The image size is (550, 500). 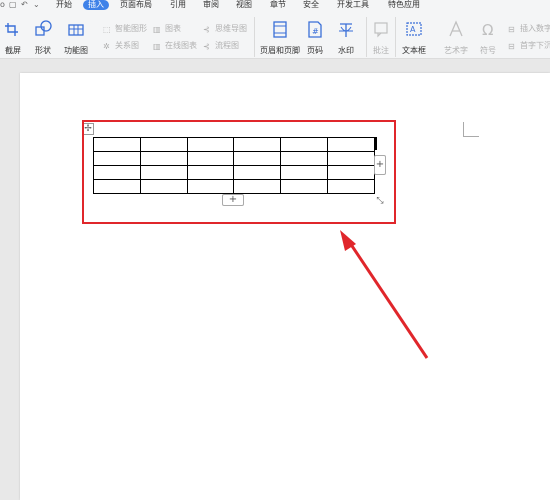 I want to click on arrow-shaft, so click(x=387, y=299).